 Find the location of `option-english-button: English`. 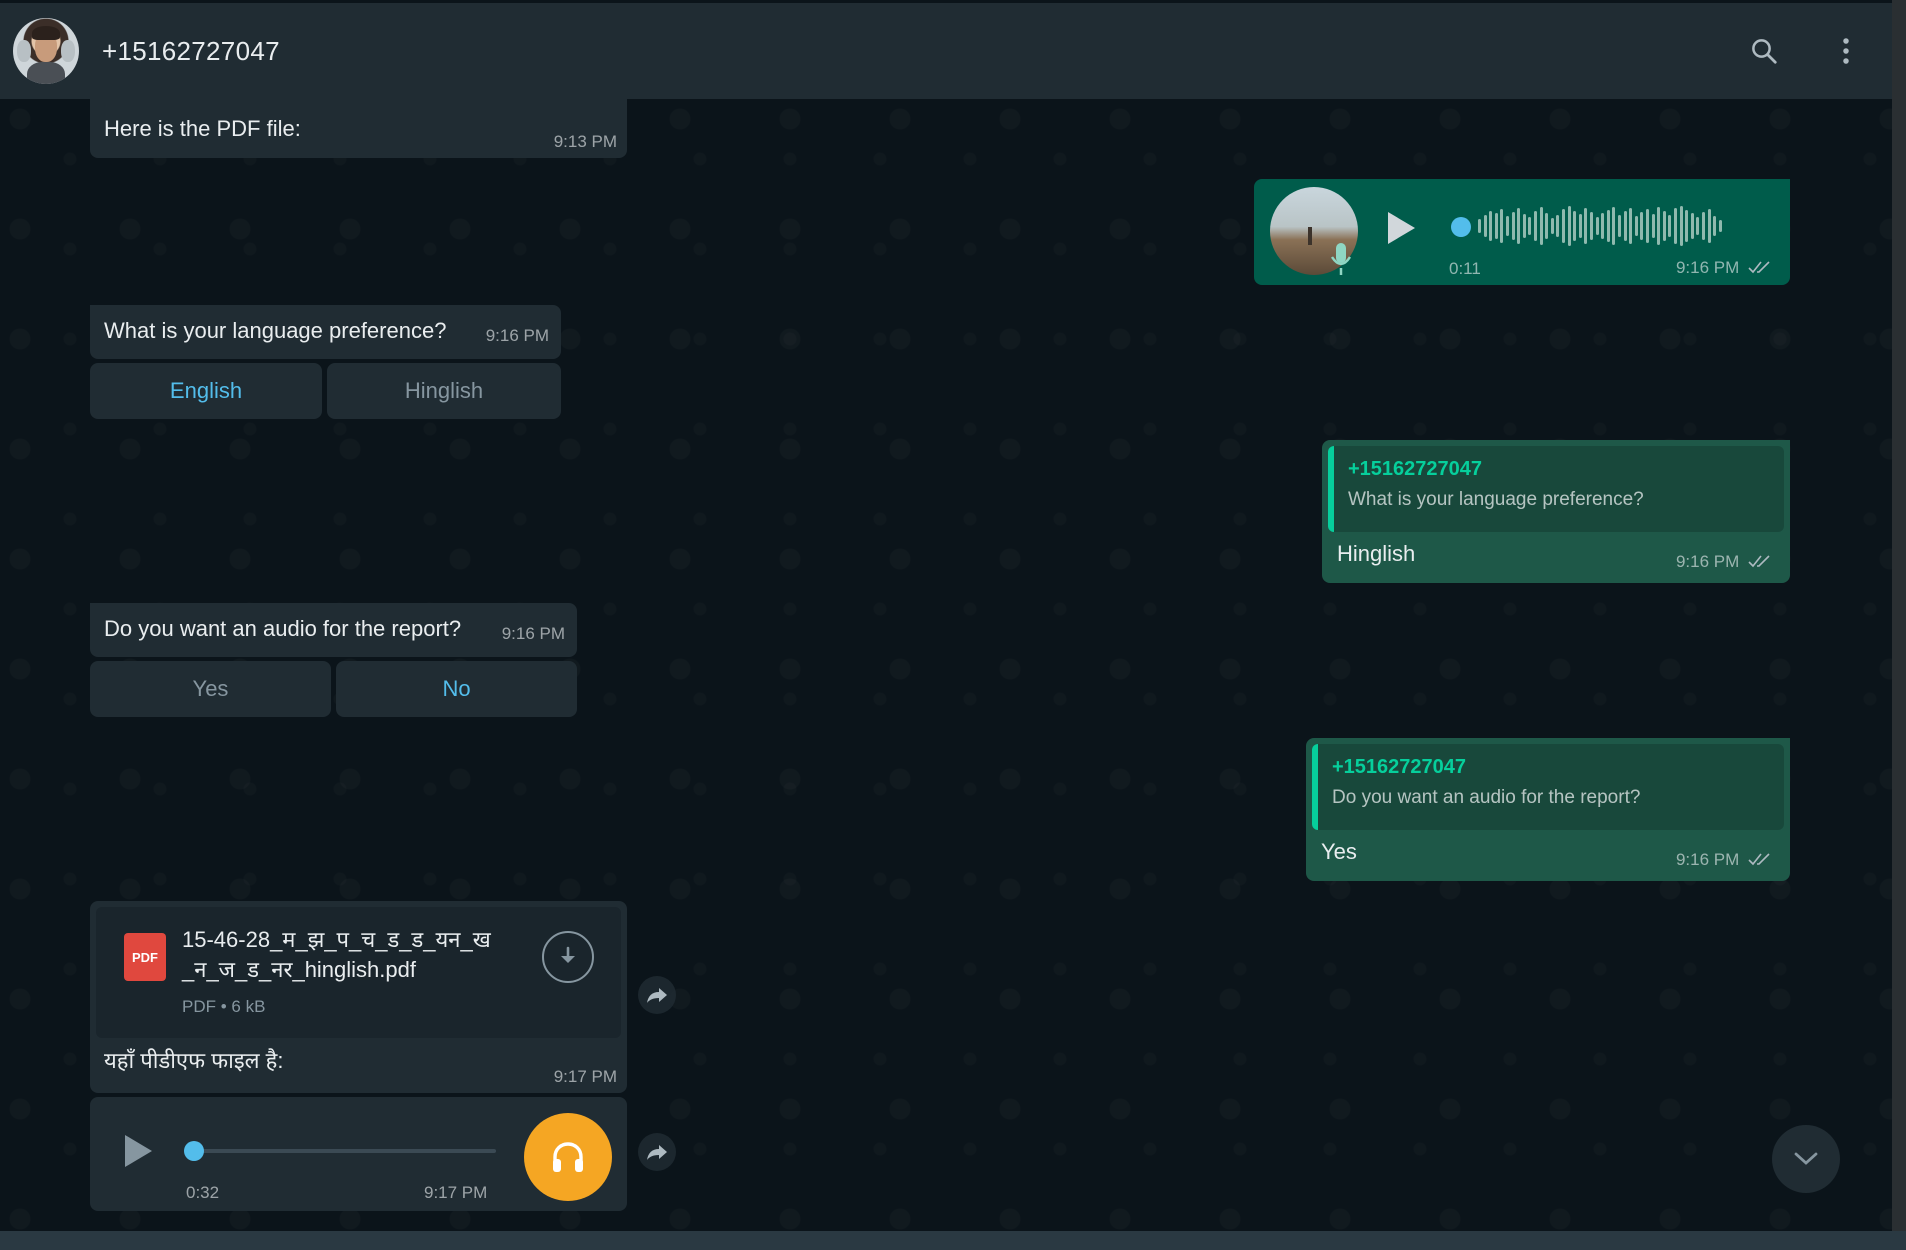

option-english-button: English is located at coordinates (206, 391).